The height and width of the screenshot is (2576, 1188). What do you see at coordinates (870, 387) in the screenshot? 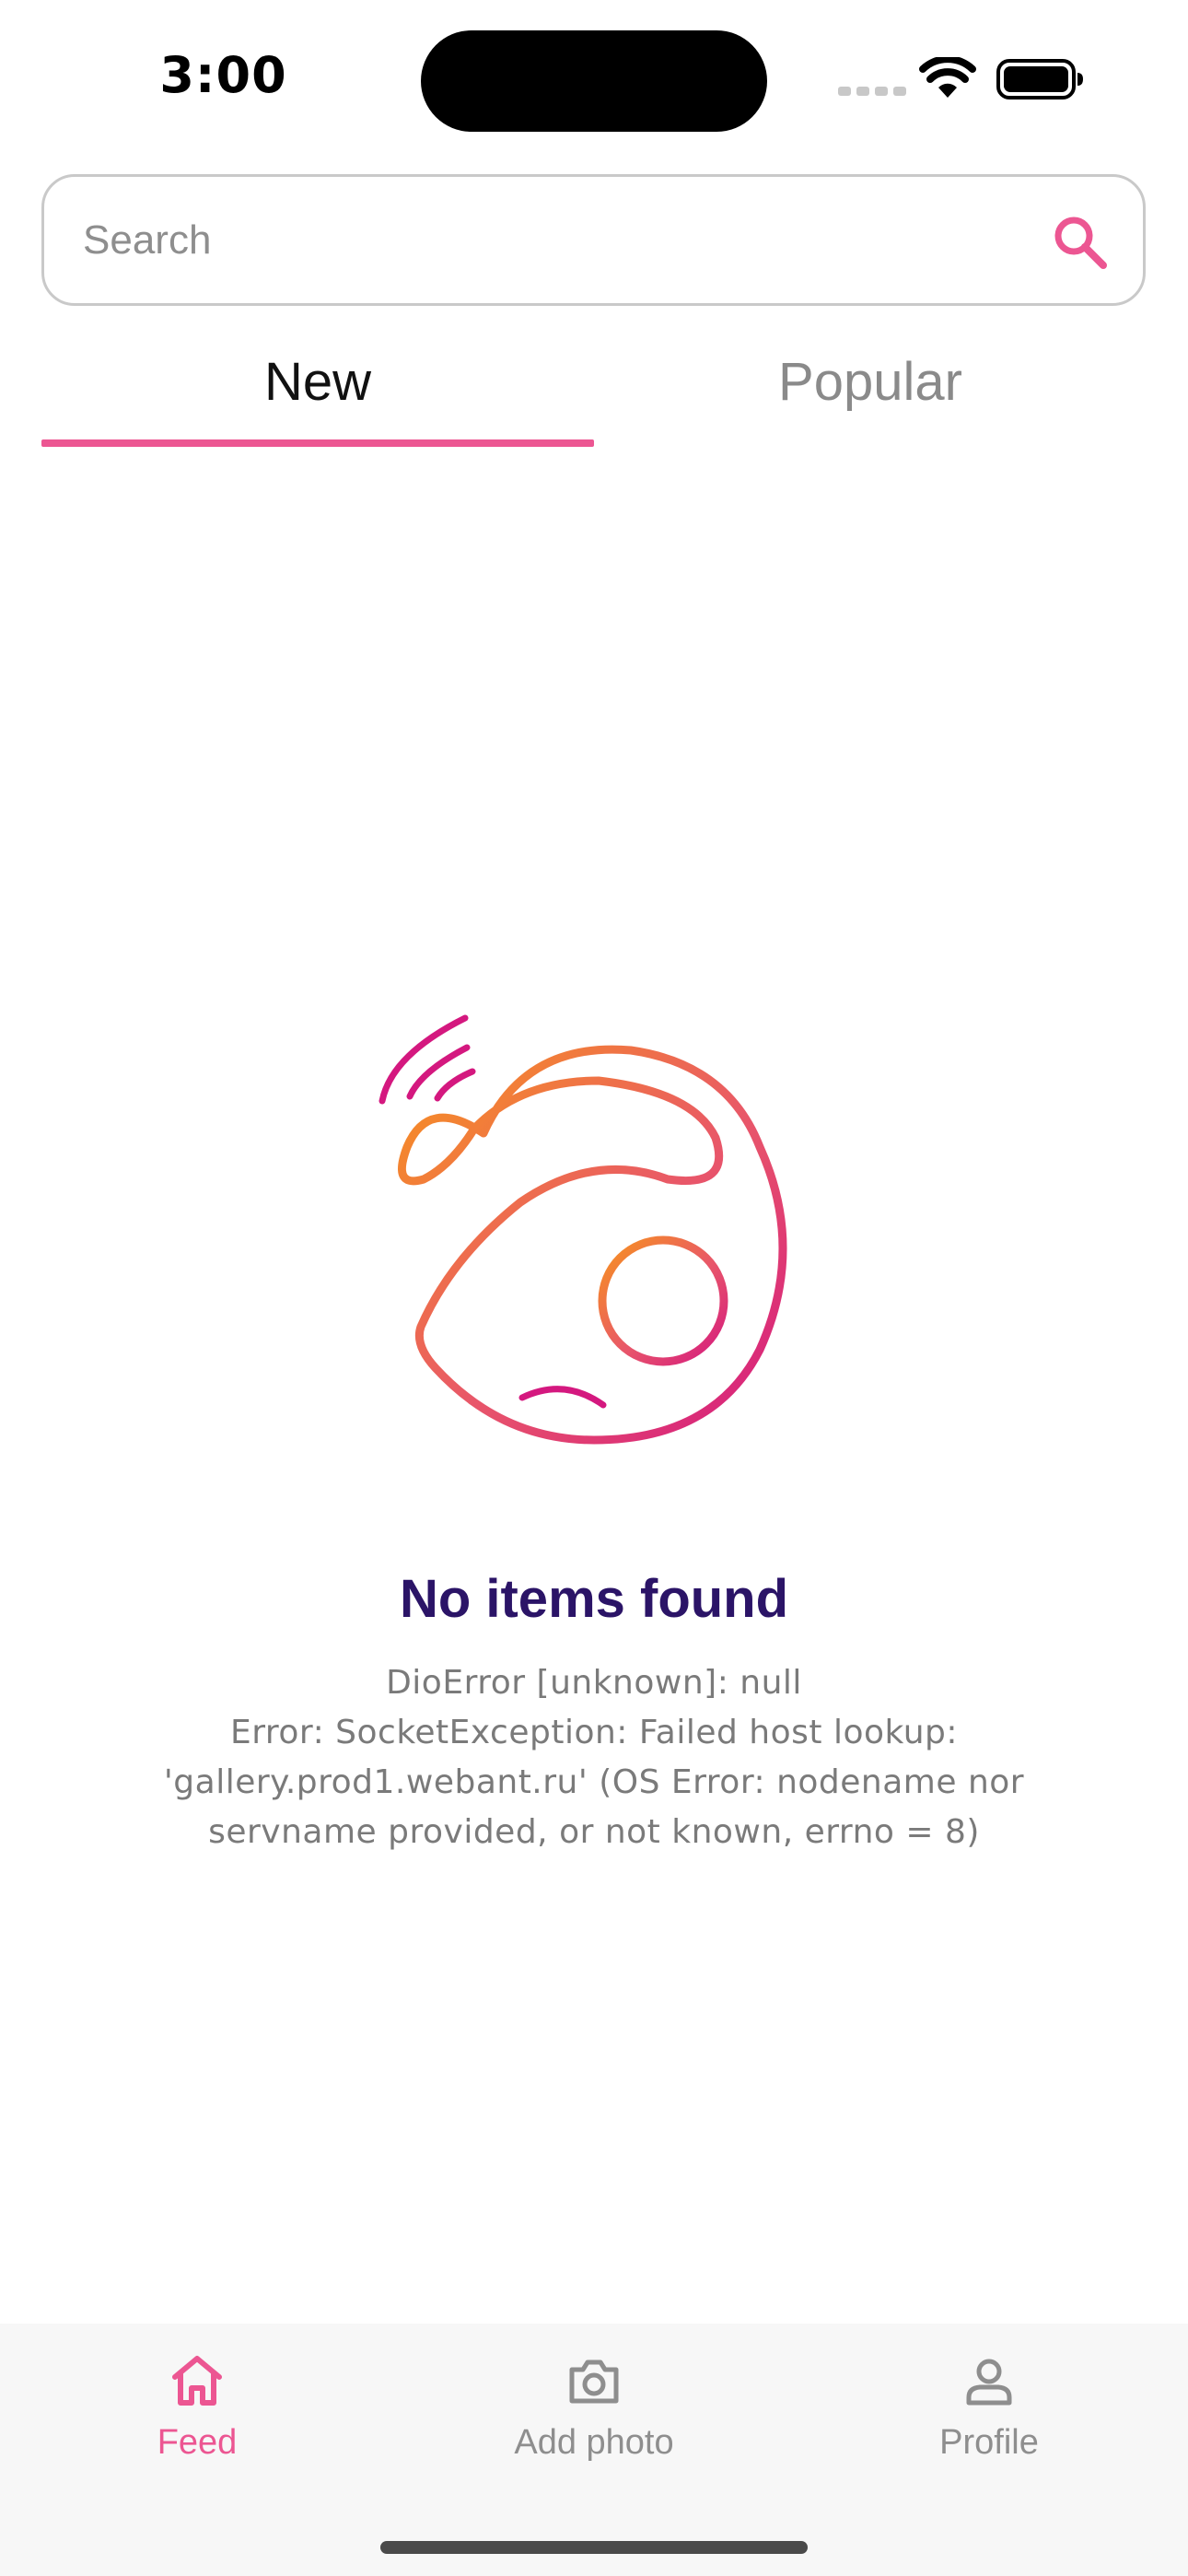
I see `tab-popular: Popular` at bounding box center [870, 387].